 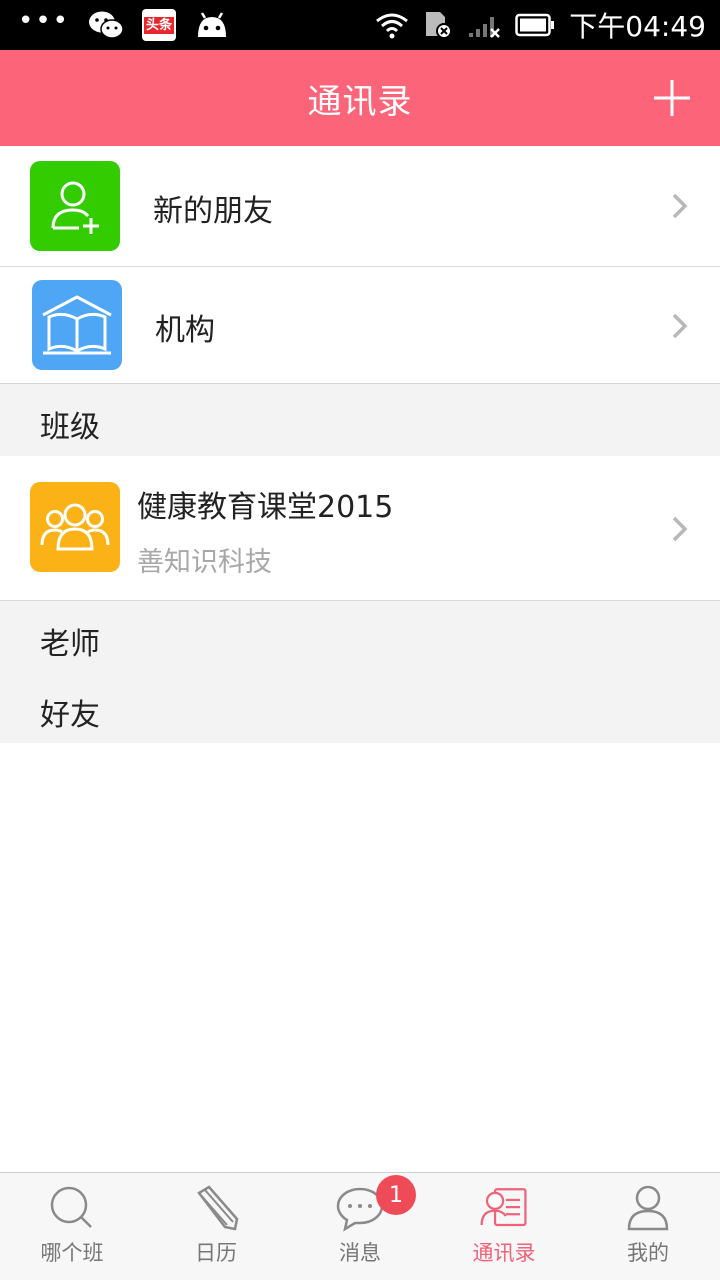 What do you see at coordinates (70, 427) in the screenshot?
I see `class-section-label: 班级` at bounding box center [70, 427].